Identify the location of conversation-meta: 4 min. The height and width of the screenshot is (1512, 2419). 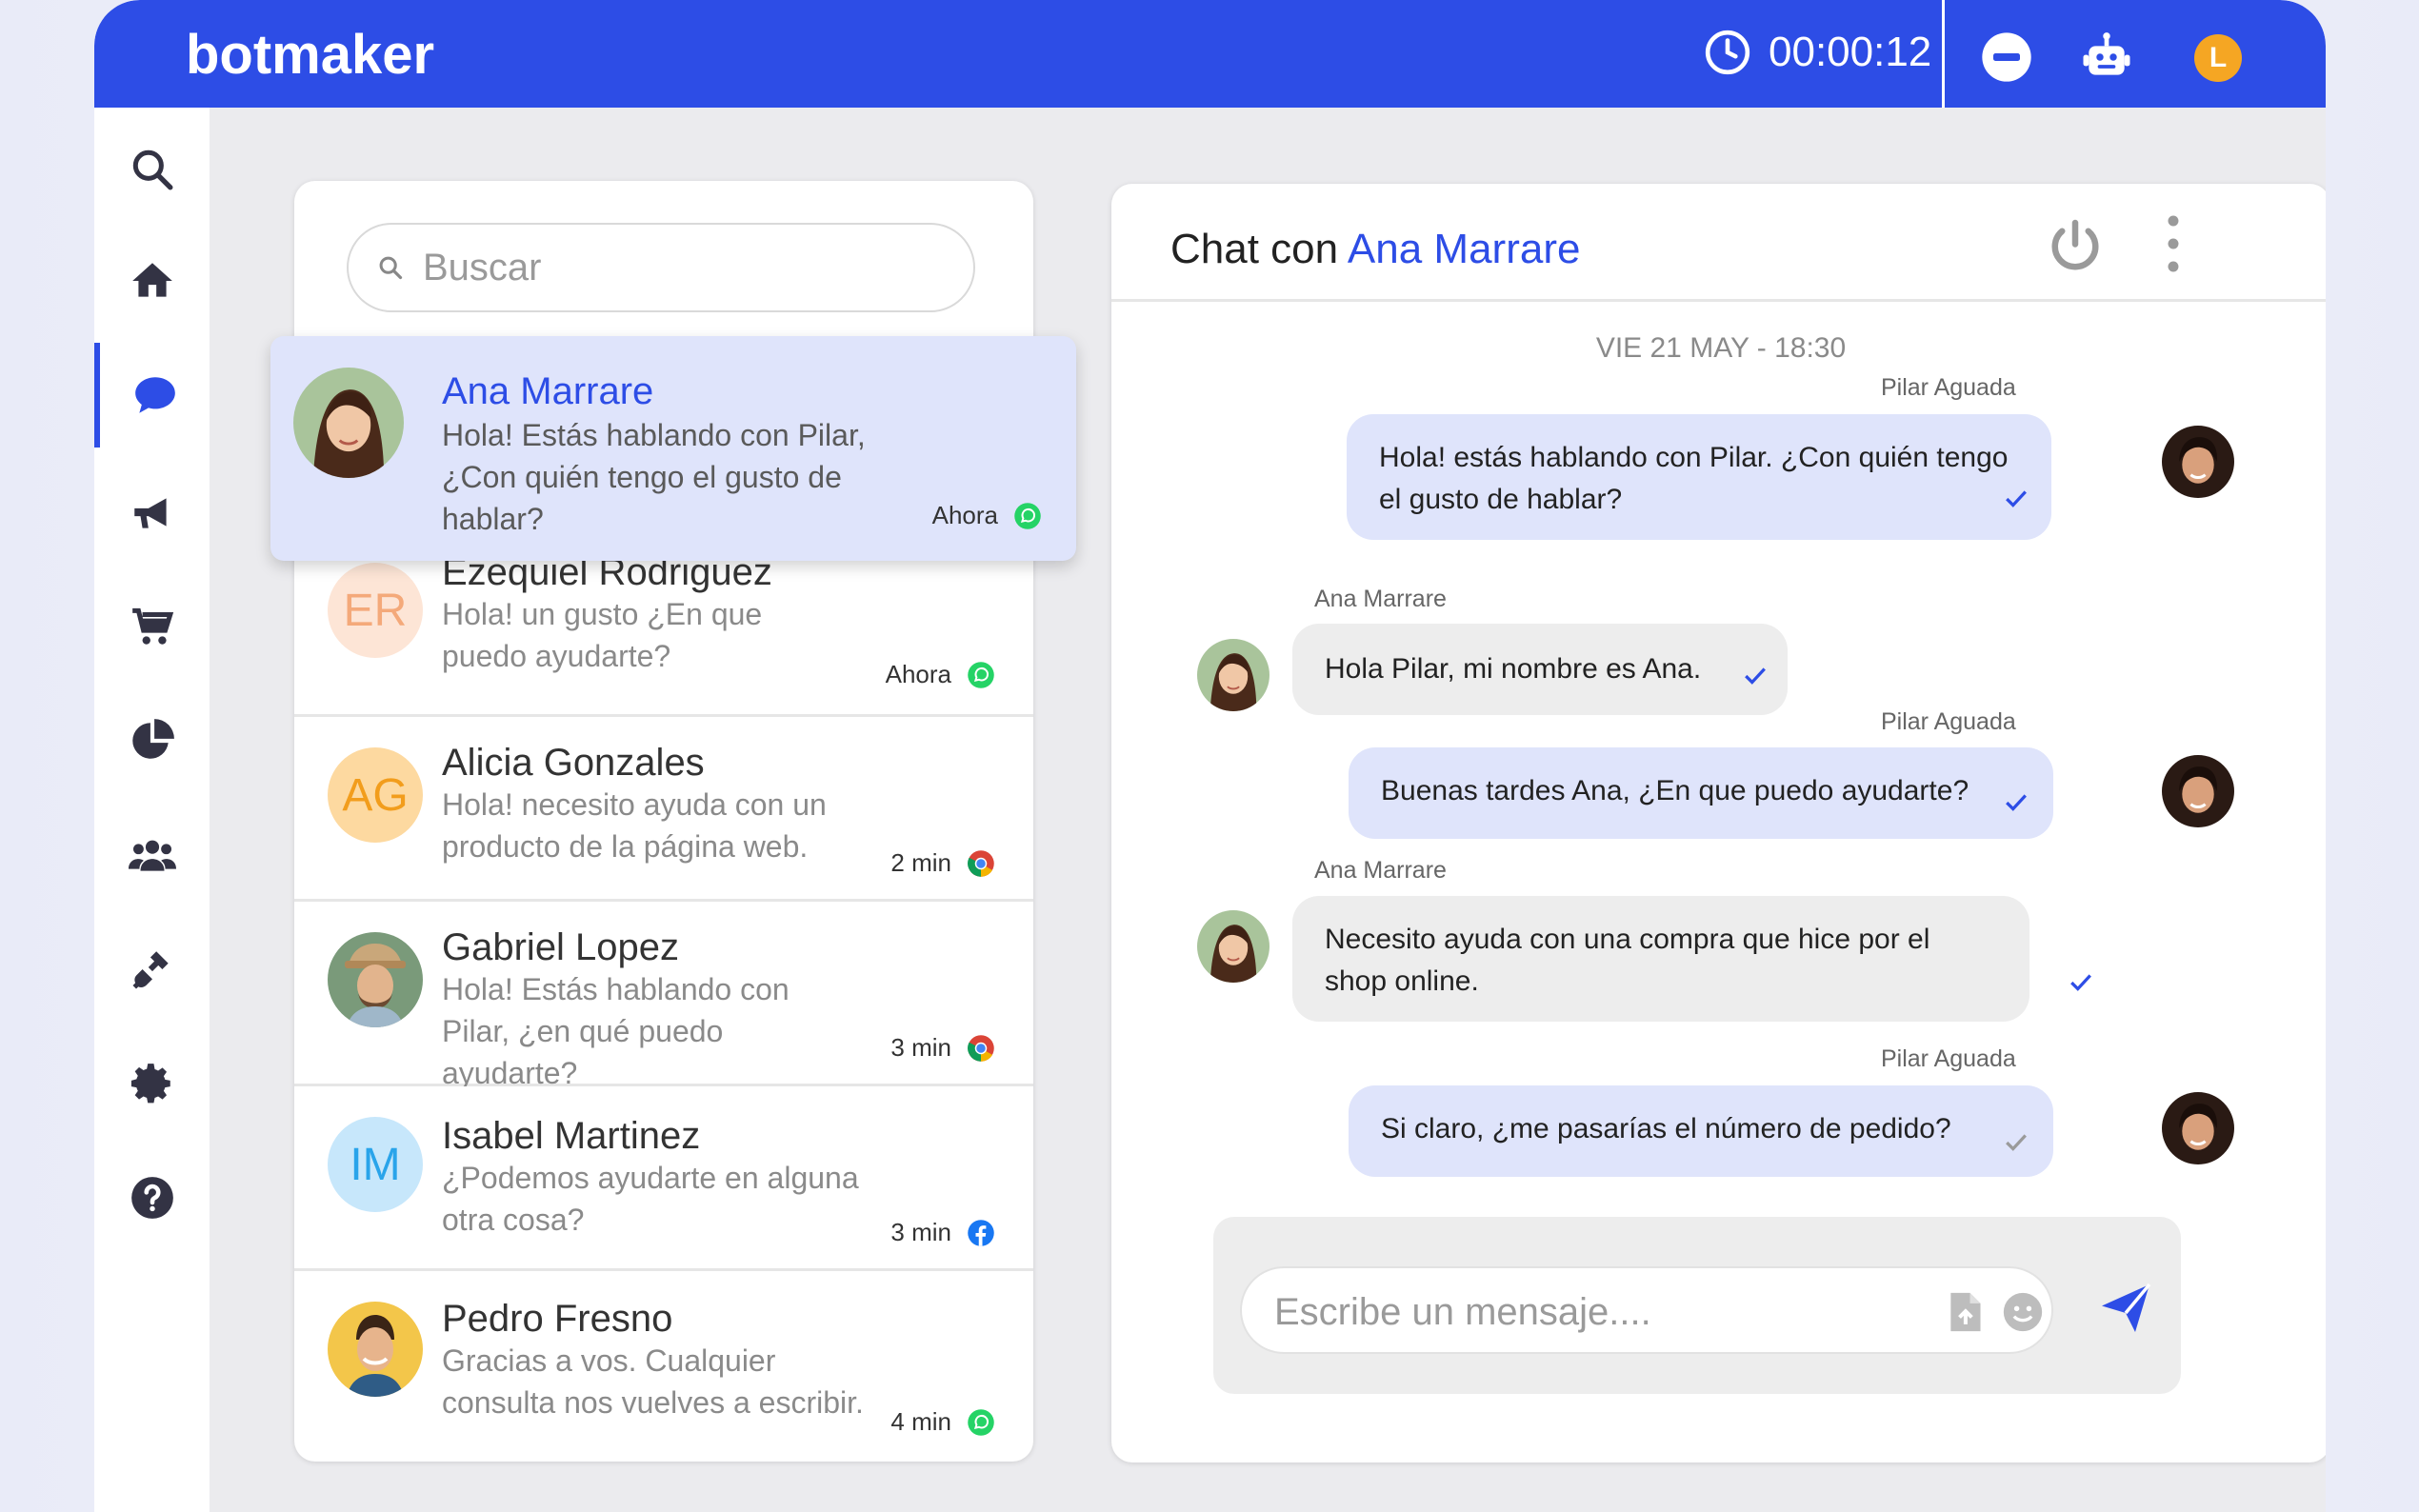
(942, 1422).